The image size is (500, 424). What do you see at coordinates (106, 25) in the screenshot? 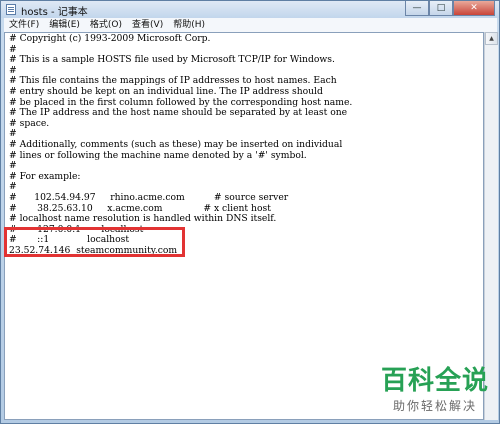
I see `menu-format: 格式(O)` at bounding box center [106, 25].